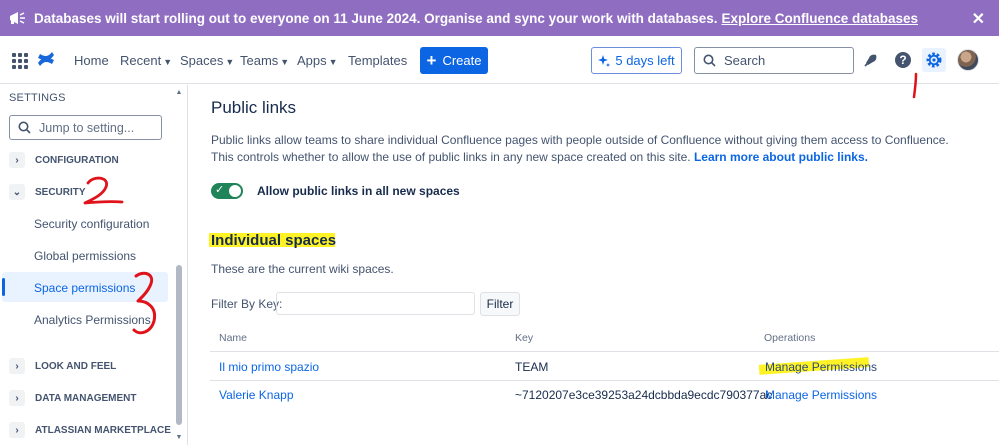 This screenshot has width=999, height=445. I want to click on scrollbar-thumb, so click(179, 345).